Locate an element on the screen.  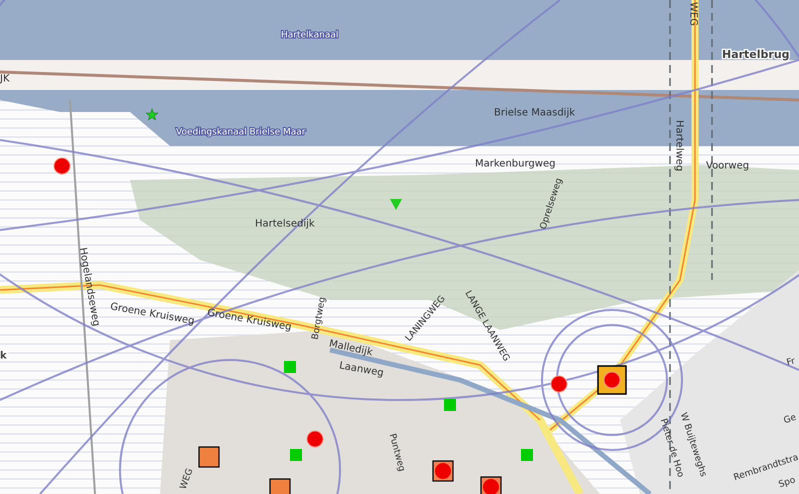
triangle-marker is located at coordinates (396, 204).